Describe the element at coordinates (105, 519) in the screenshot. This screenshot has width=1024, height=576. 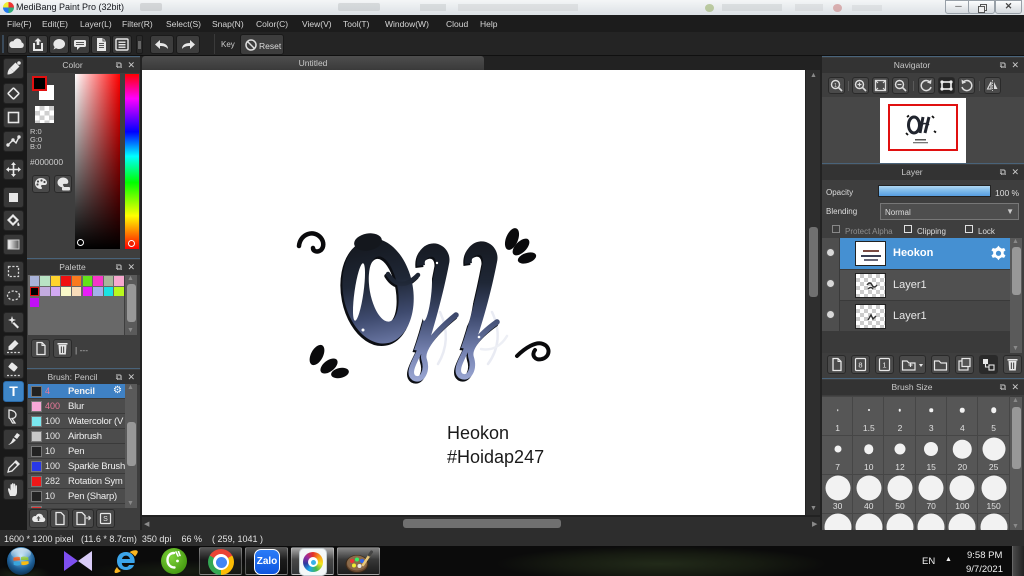
I see `svg-text: S` at that location.